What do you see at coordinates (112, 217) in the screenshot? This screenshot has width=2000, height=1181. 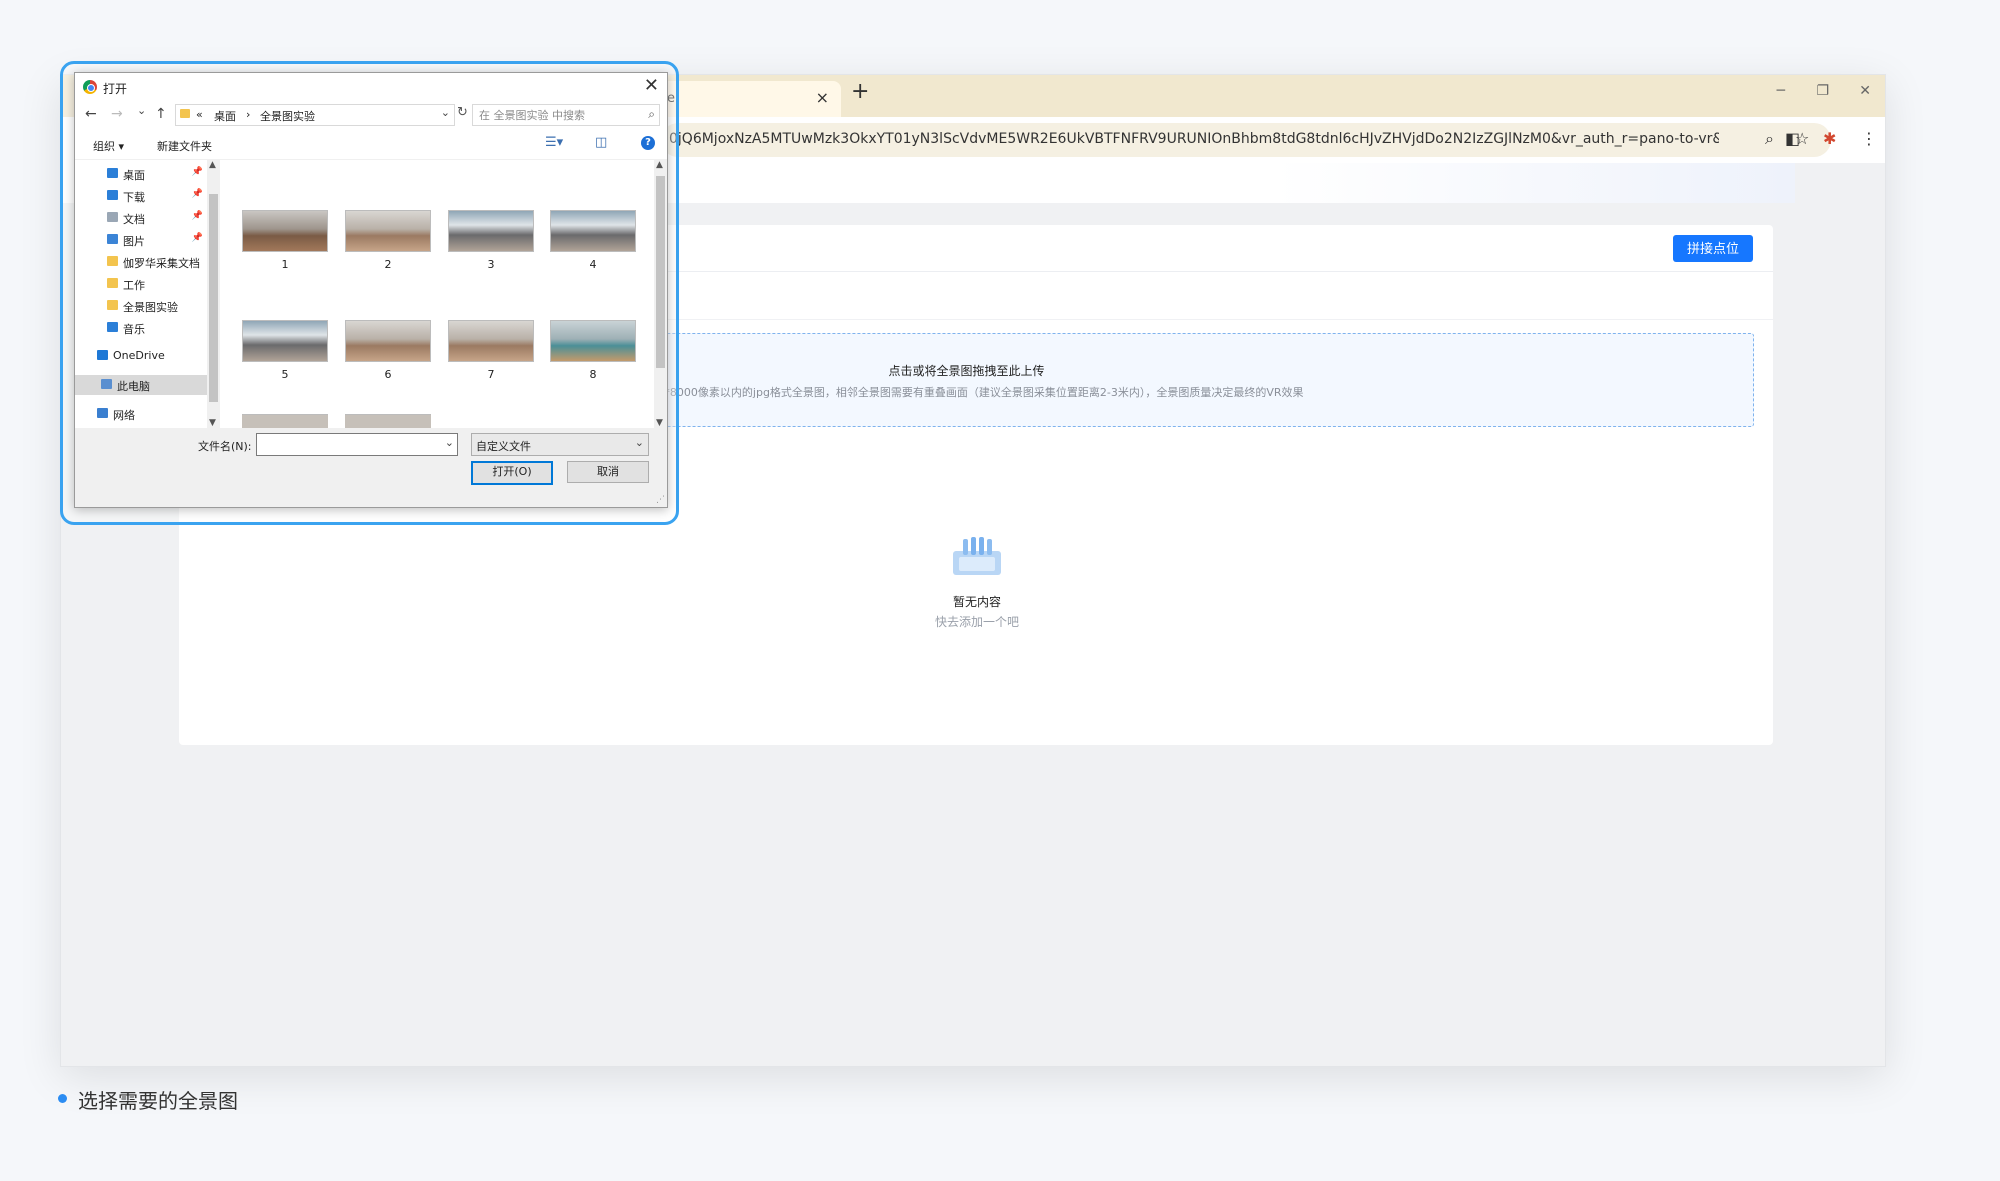 I see `document-icon` at bounding box center [112, 217].